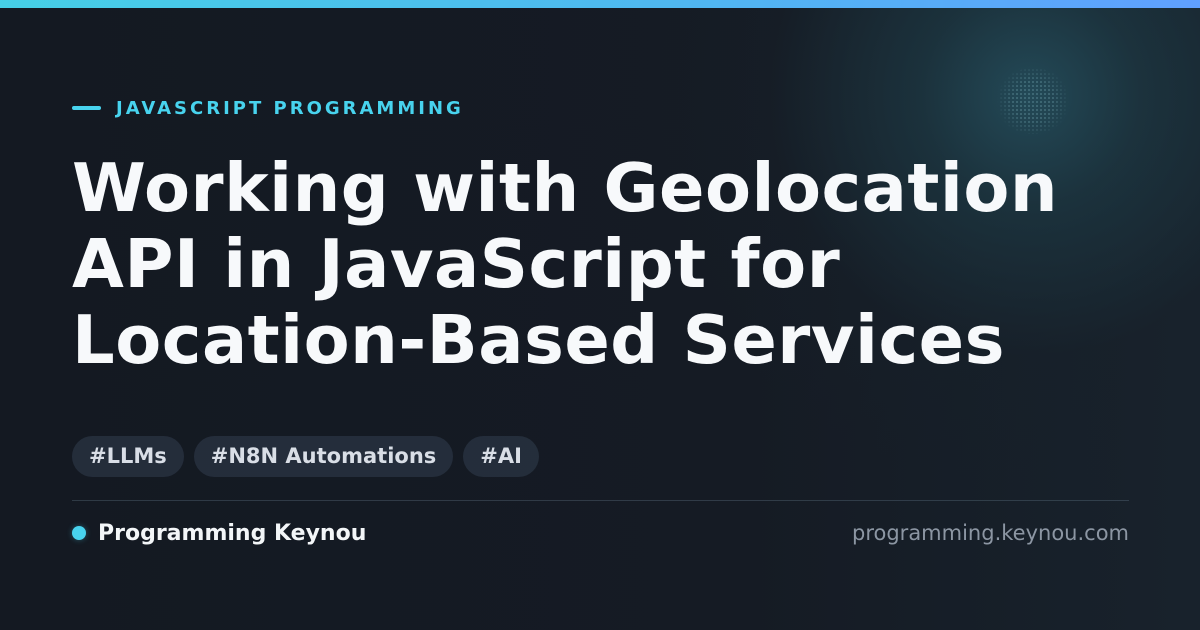 The width and height of the screenshot is (1200, 630). What do you see at coordinates (501, 456) in the screenshot?
I see `tag-ai: #AI` at bounding box center [501, 456].